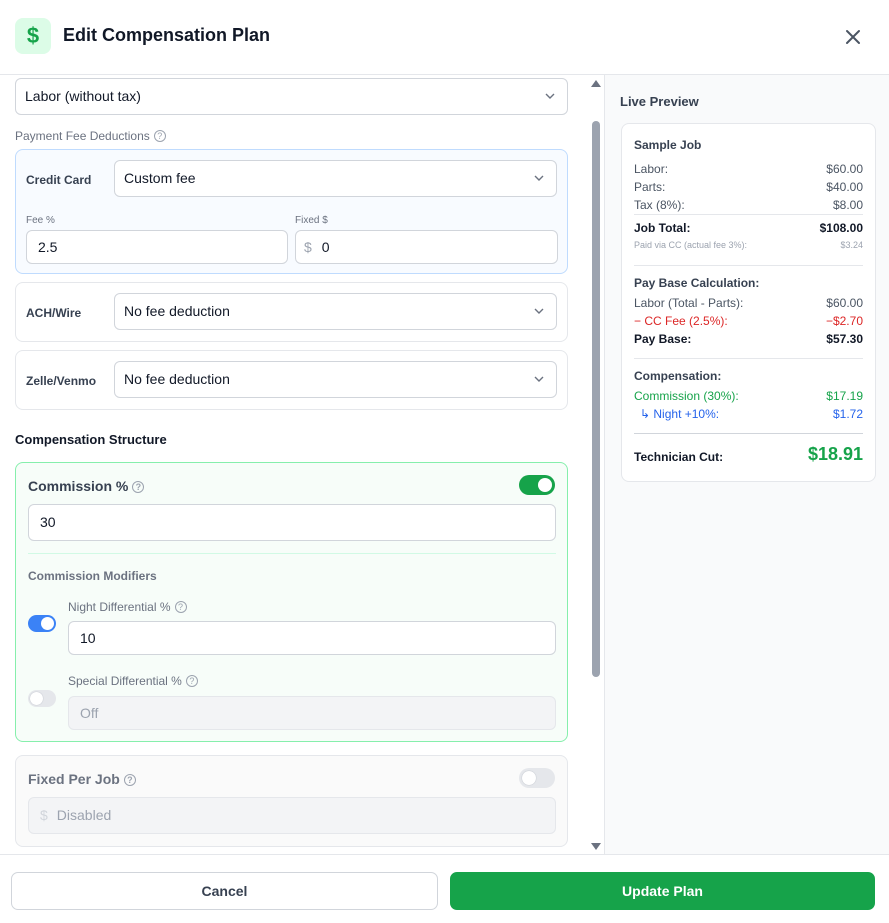 The height and width of the screenshot is (923, 889). I want to click on compensation-title: Compensation:, so click(678, 376).